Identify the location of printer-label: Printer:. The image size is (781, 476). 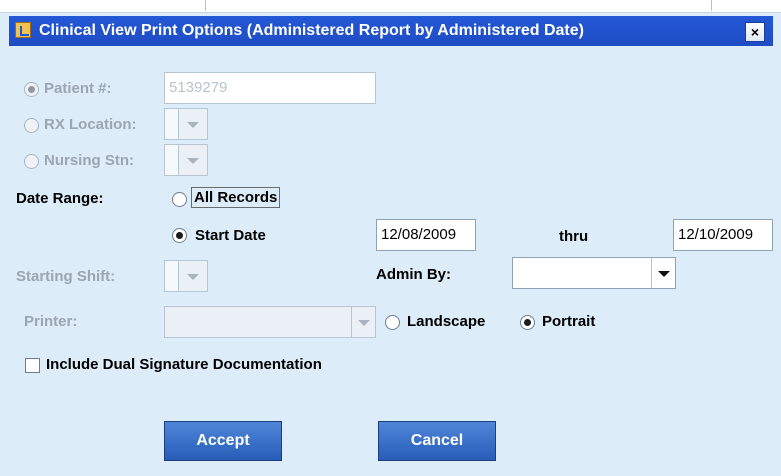
(51, 321).